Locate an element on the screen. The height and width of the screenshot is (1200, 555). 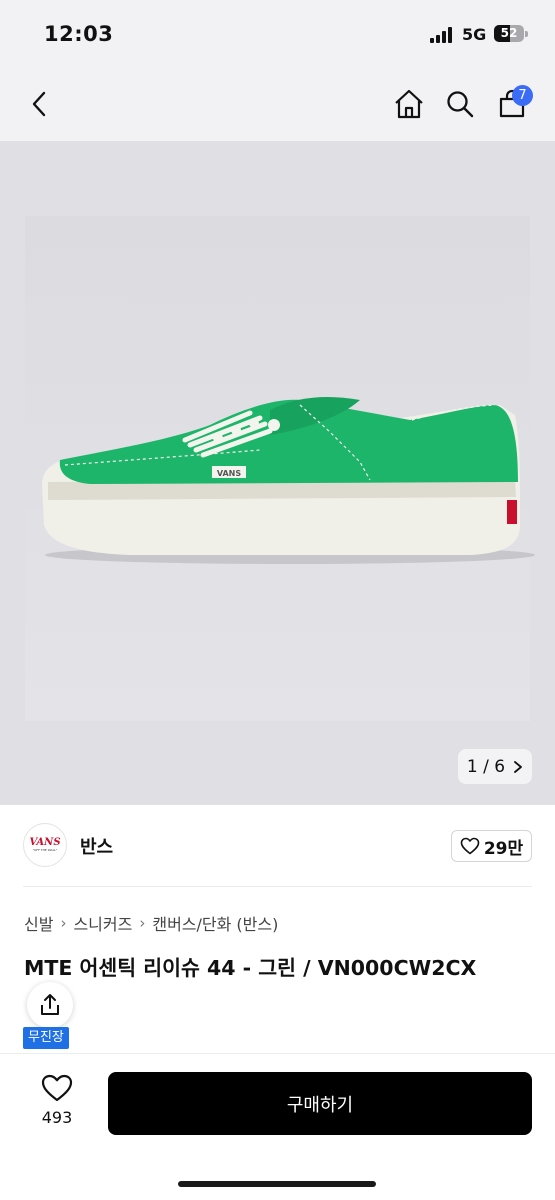
battery-level: 52 is located at coordinates (509, 33).